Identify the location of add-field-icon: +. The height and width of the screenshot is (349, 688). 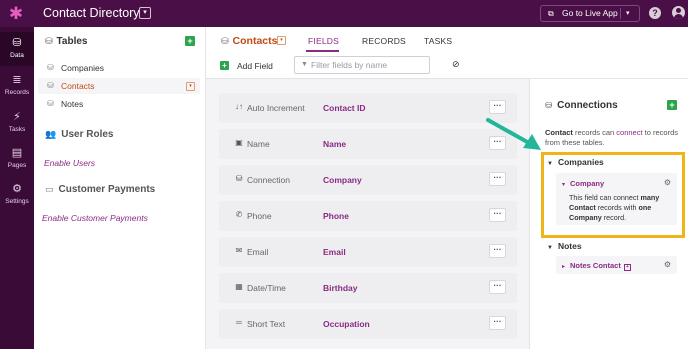
(224, 65).